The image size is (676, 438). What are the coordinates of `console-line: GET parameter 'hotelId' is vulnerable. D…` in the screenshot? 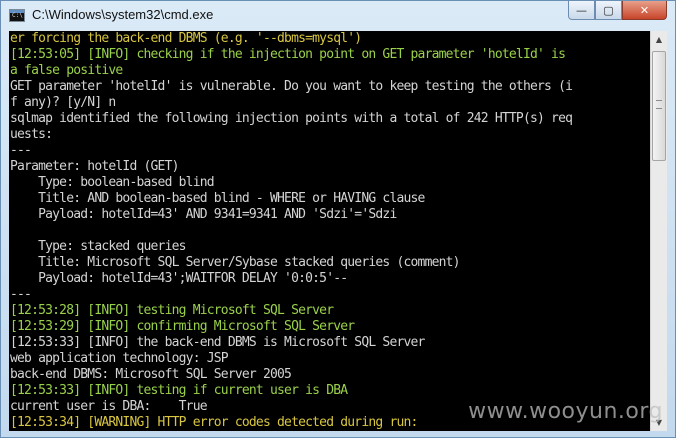 It's located at (291, 86).